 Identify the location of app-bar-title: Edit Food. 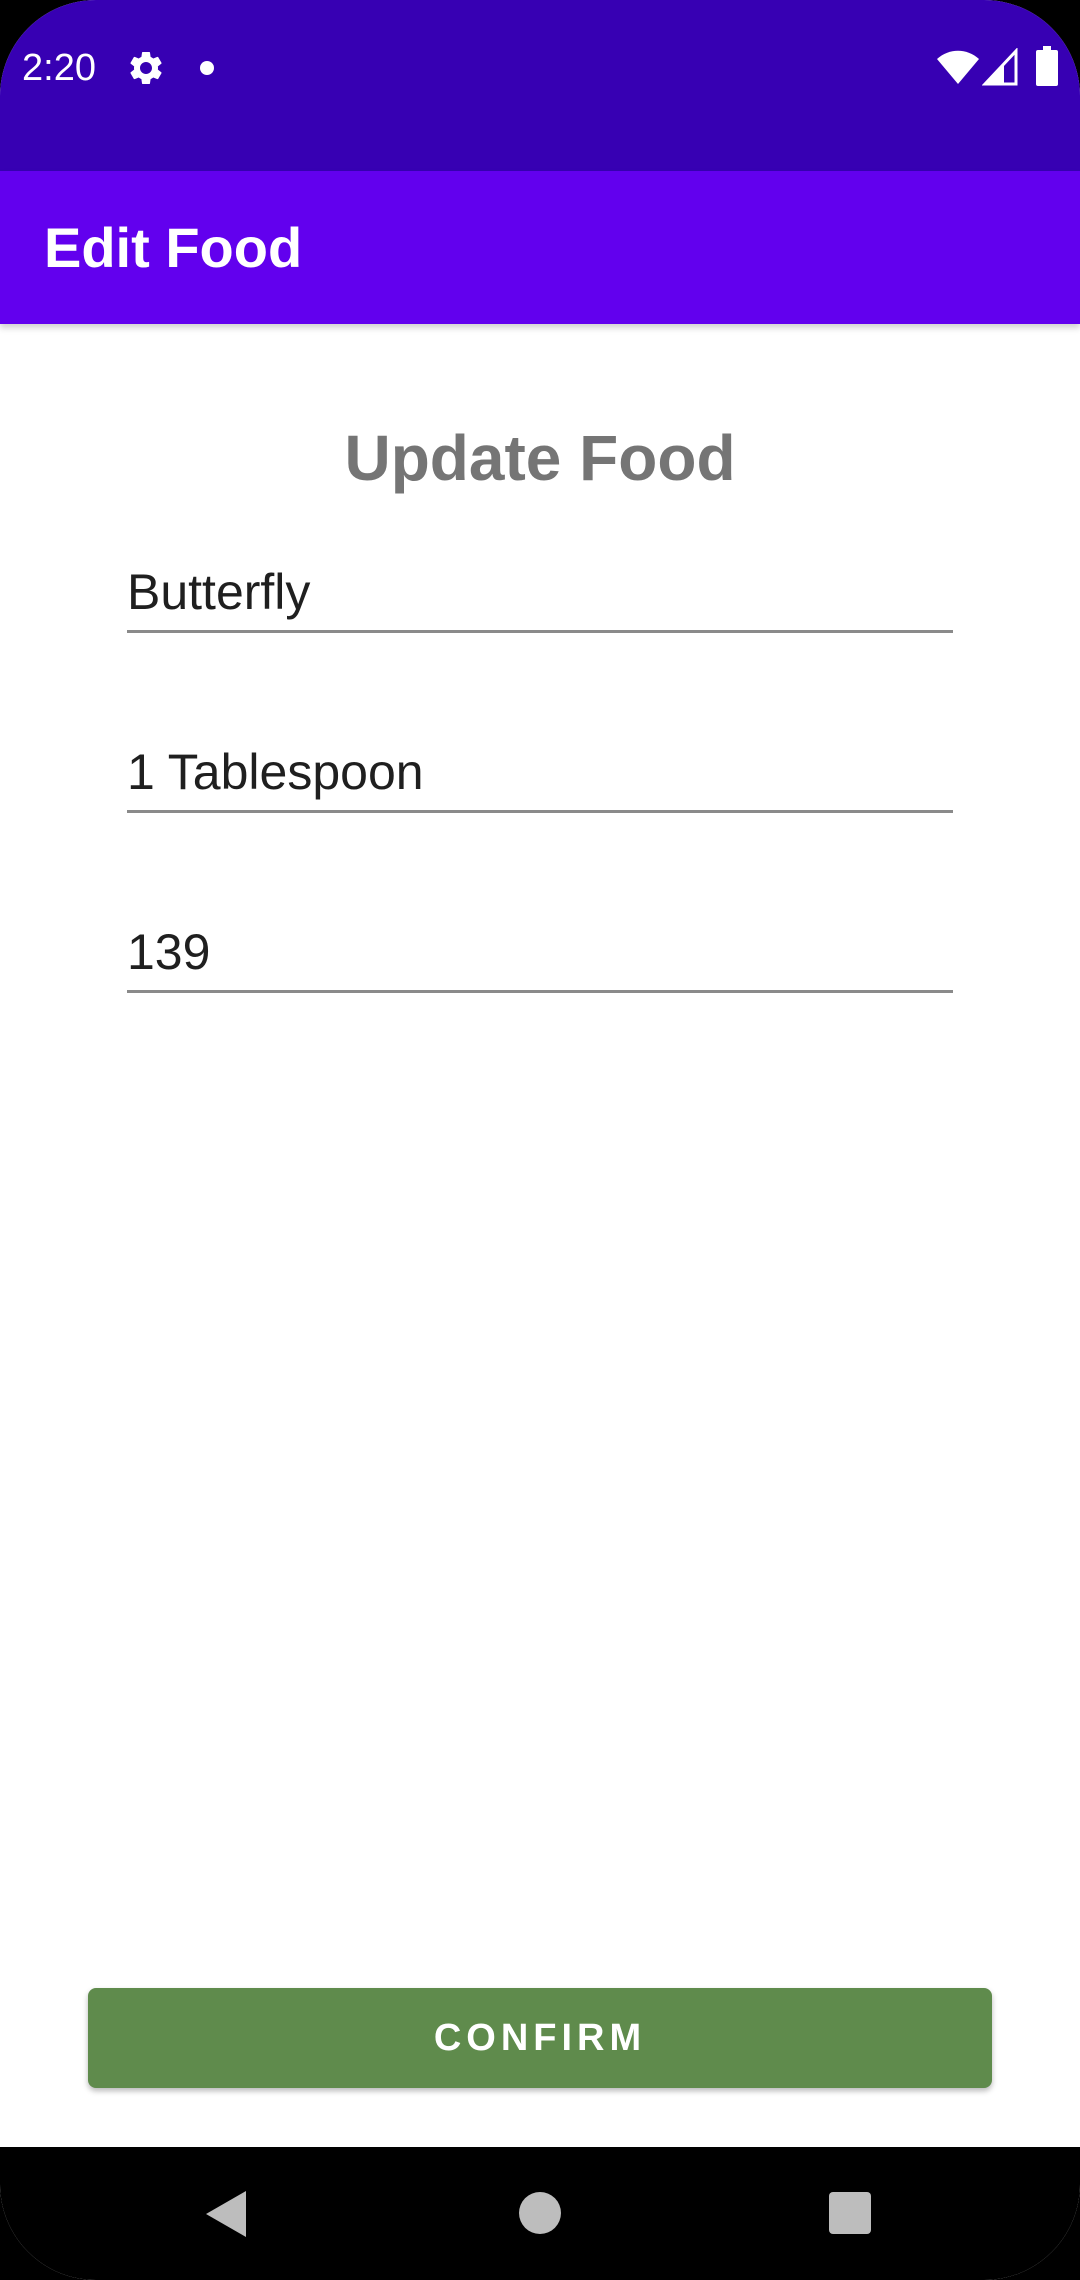
(173, 247).